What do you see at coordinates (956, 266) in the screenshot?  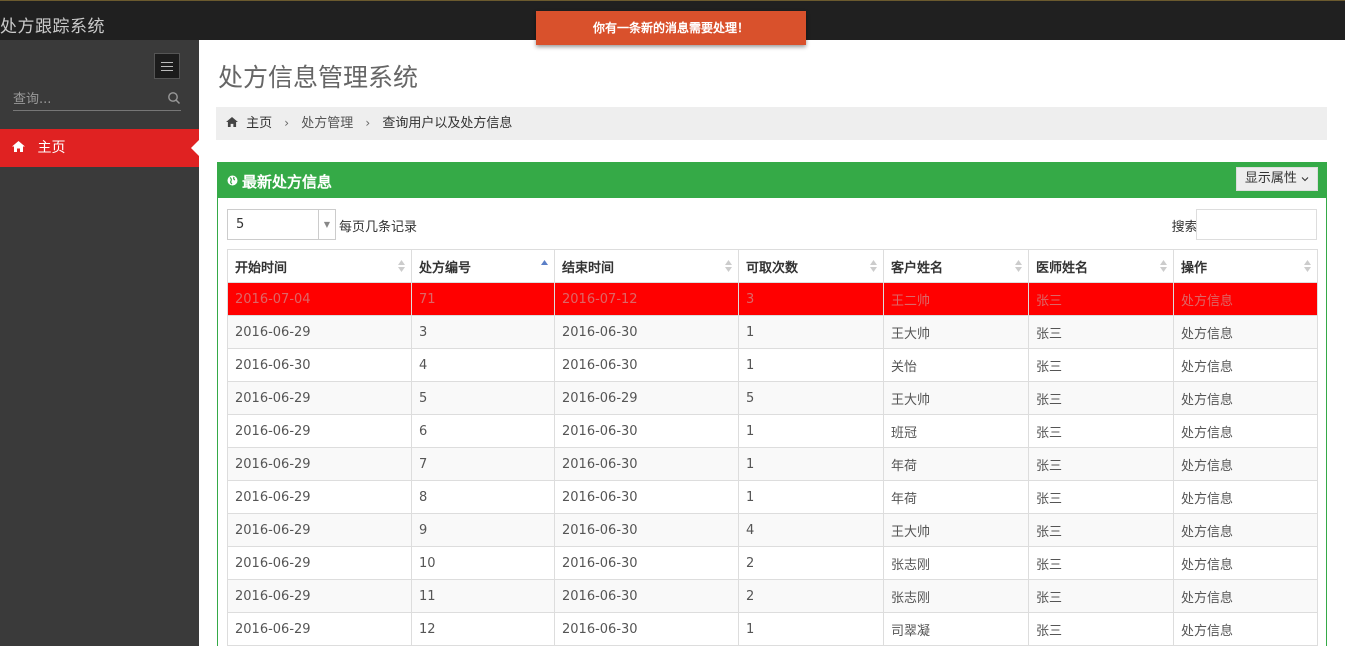 I see `column-header: 客户姓名` at bounding box center [956, 266].